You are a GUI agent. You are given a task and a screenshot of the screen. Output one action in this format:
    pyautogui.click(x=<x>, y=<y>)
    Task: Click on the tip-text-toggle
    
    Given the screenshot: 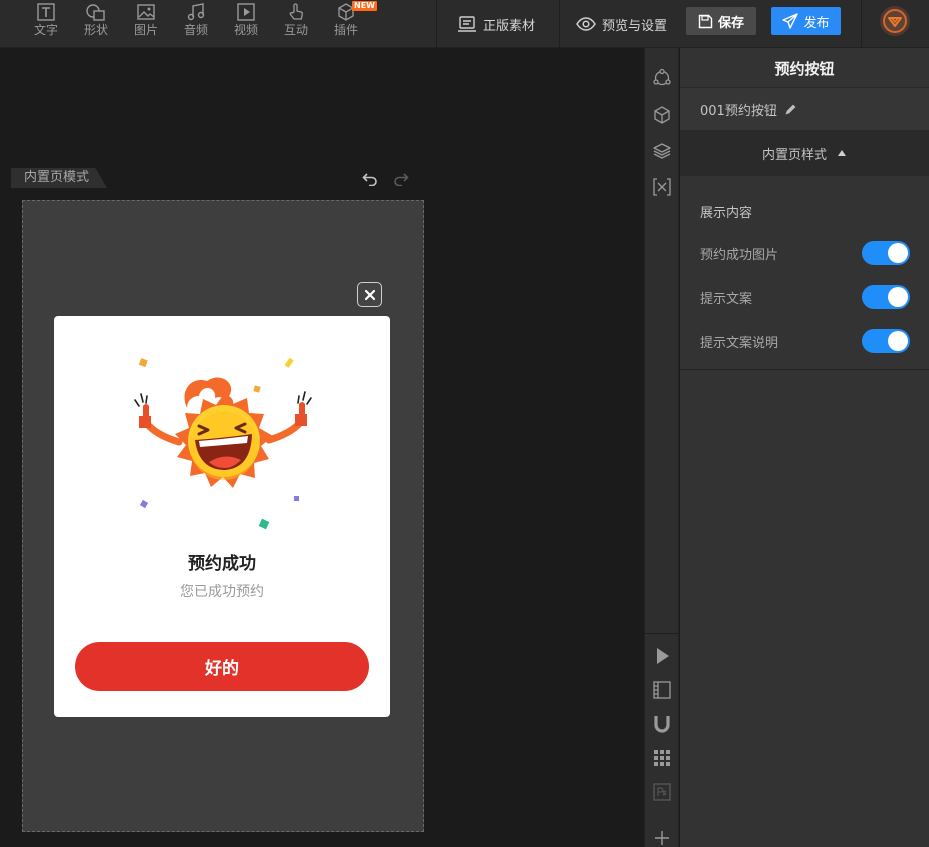 What is the action you would take?
    pyautogui.click(x=886, y=297)
    